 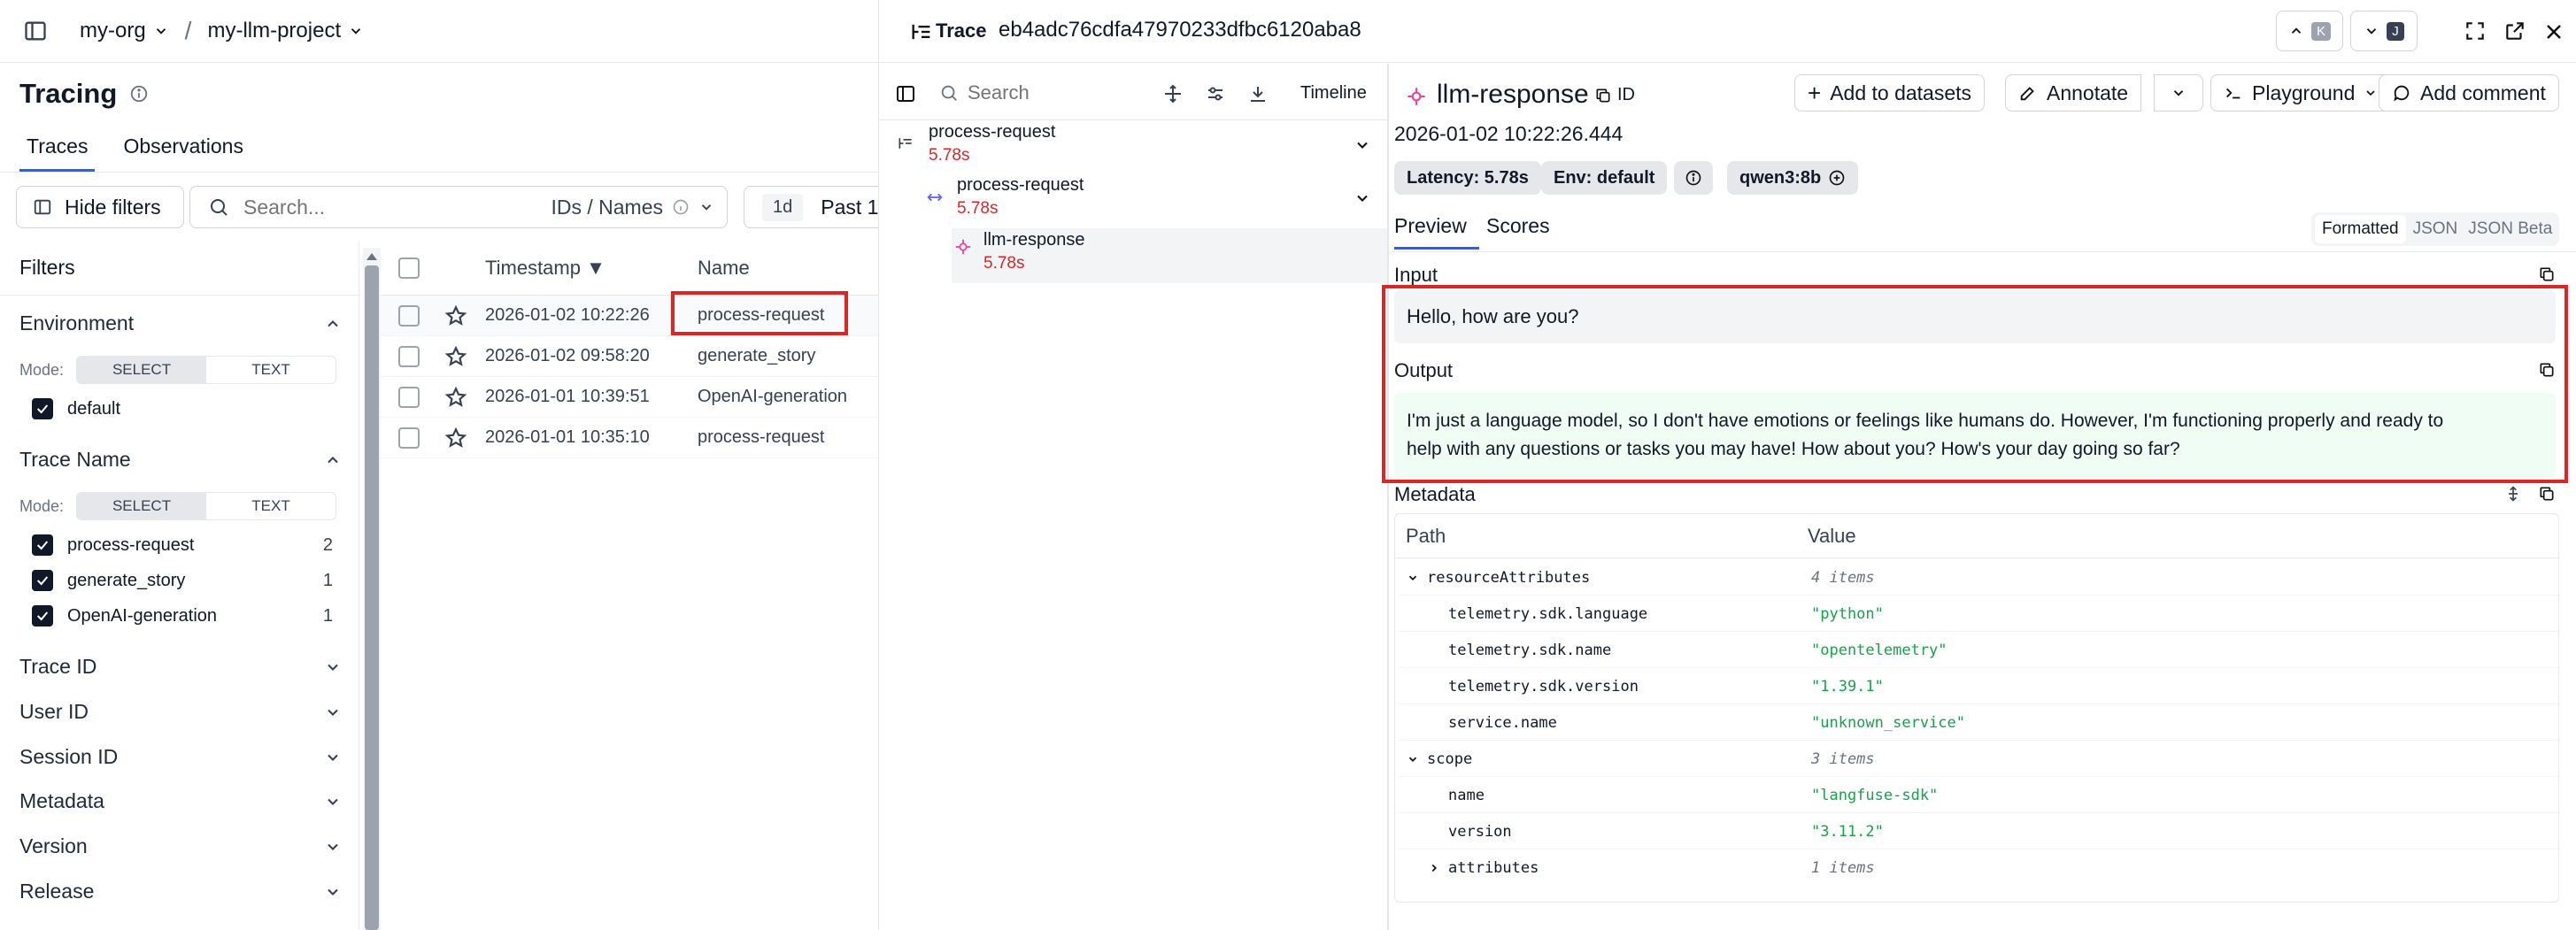 I want to click on tree-node-selected: llm-response 5.78s, so click(x=1033, y=251).